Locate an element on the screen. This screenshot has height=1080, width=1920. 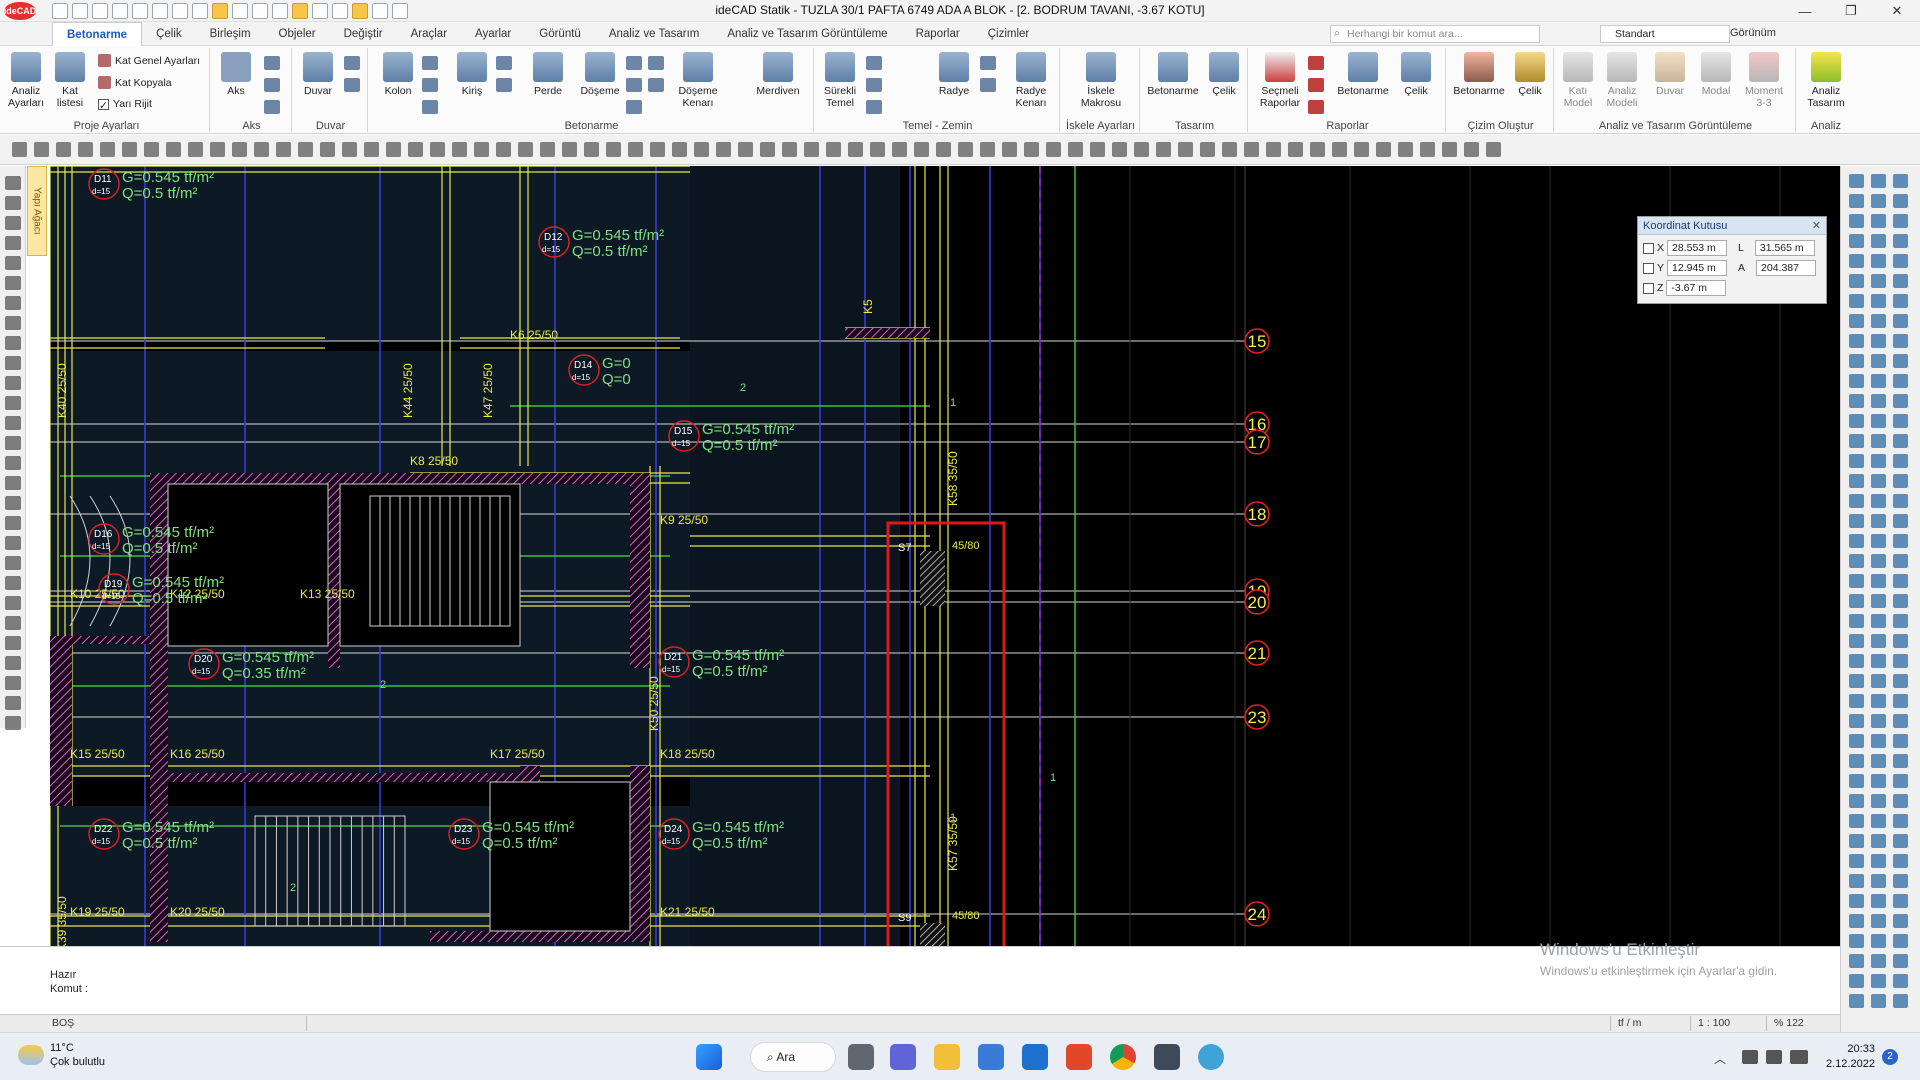
cizim-betonarme-button: Betonarme is located at coordinates (1479, 74).